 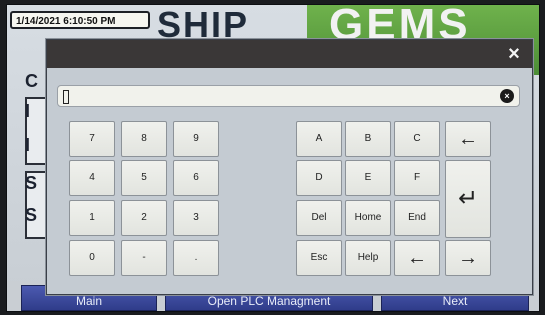 What do you see at coordinates (514, 54) in the screenshot?
I see `close-icon: ×` at bounding box center [514, 54].